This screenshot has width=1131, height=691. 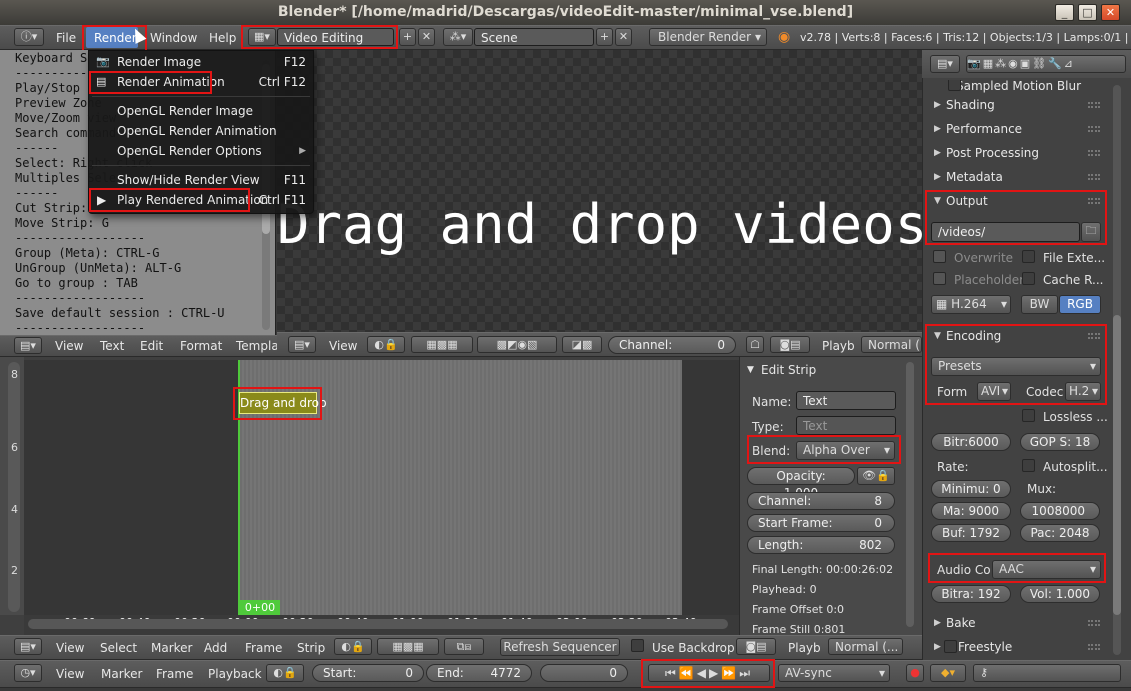 What do you see at coordinates (560, 647) in the screenshot?
I see `refresh-sequencer-button: Refresh Sequencer` at bounding box center [560, 647].